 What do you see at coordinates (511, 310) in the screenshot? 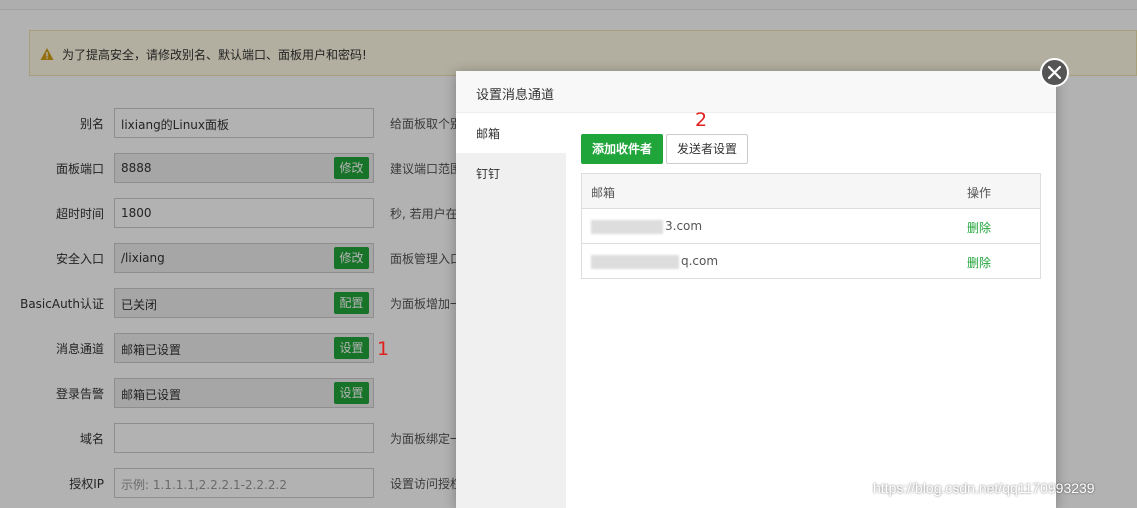
I see `modal-sidebar: 邮箱 钉钉` at bounding box center [511, 310].